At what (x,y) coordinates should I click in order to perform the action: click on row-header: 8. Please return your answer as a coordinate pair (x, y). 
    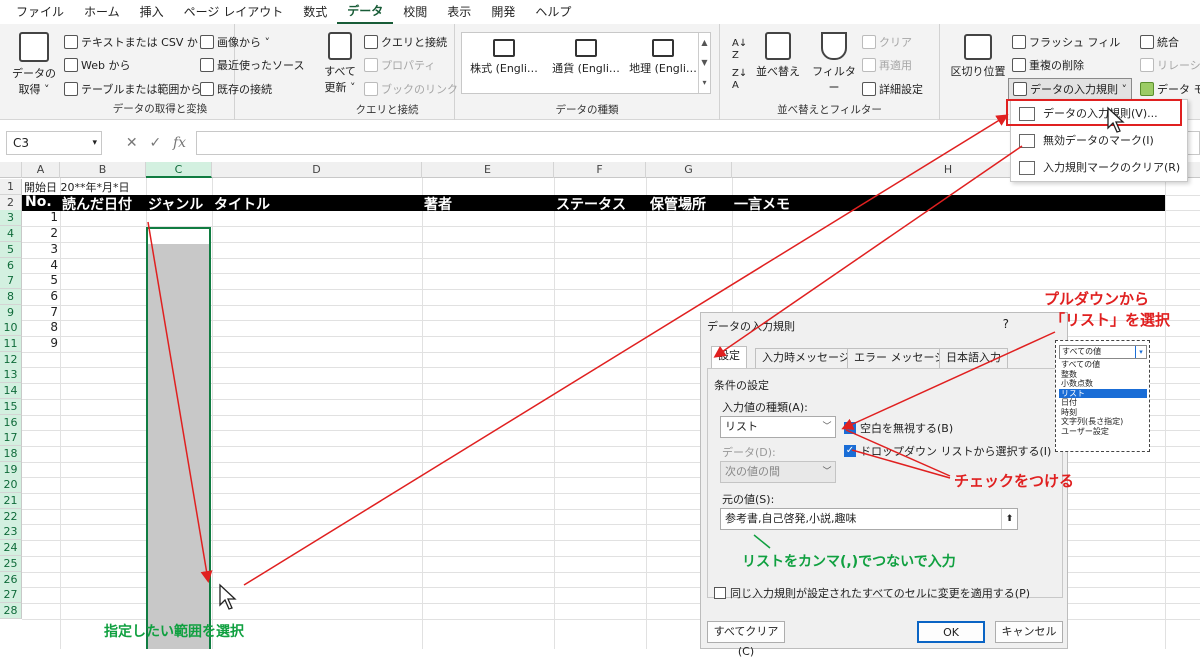
    Looking at the image, I should click on (11, 296).